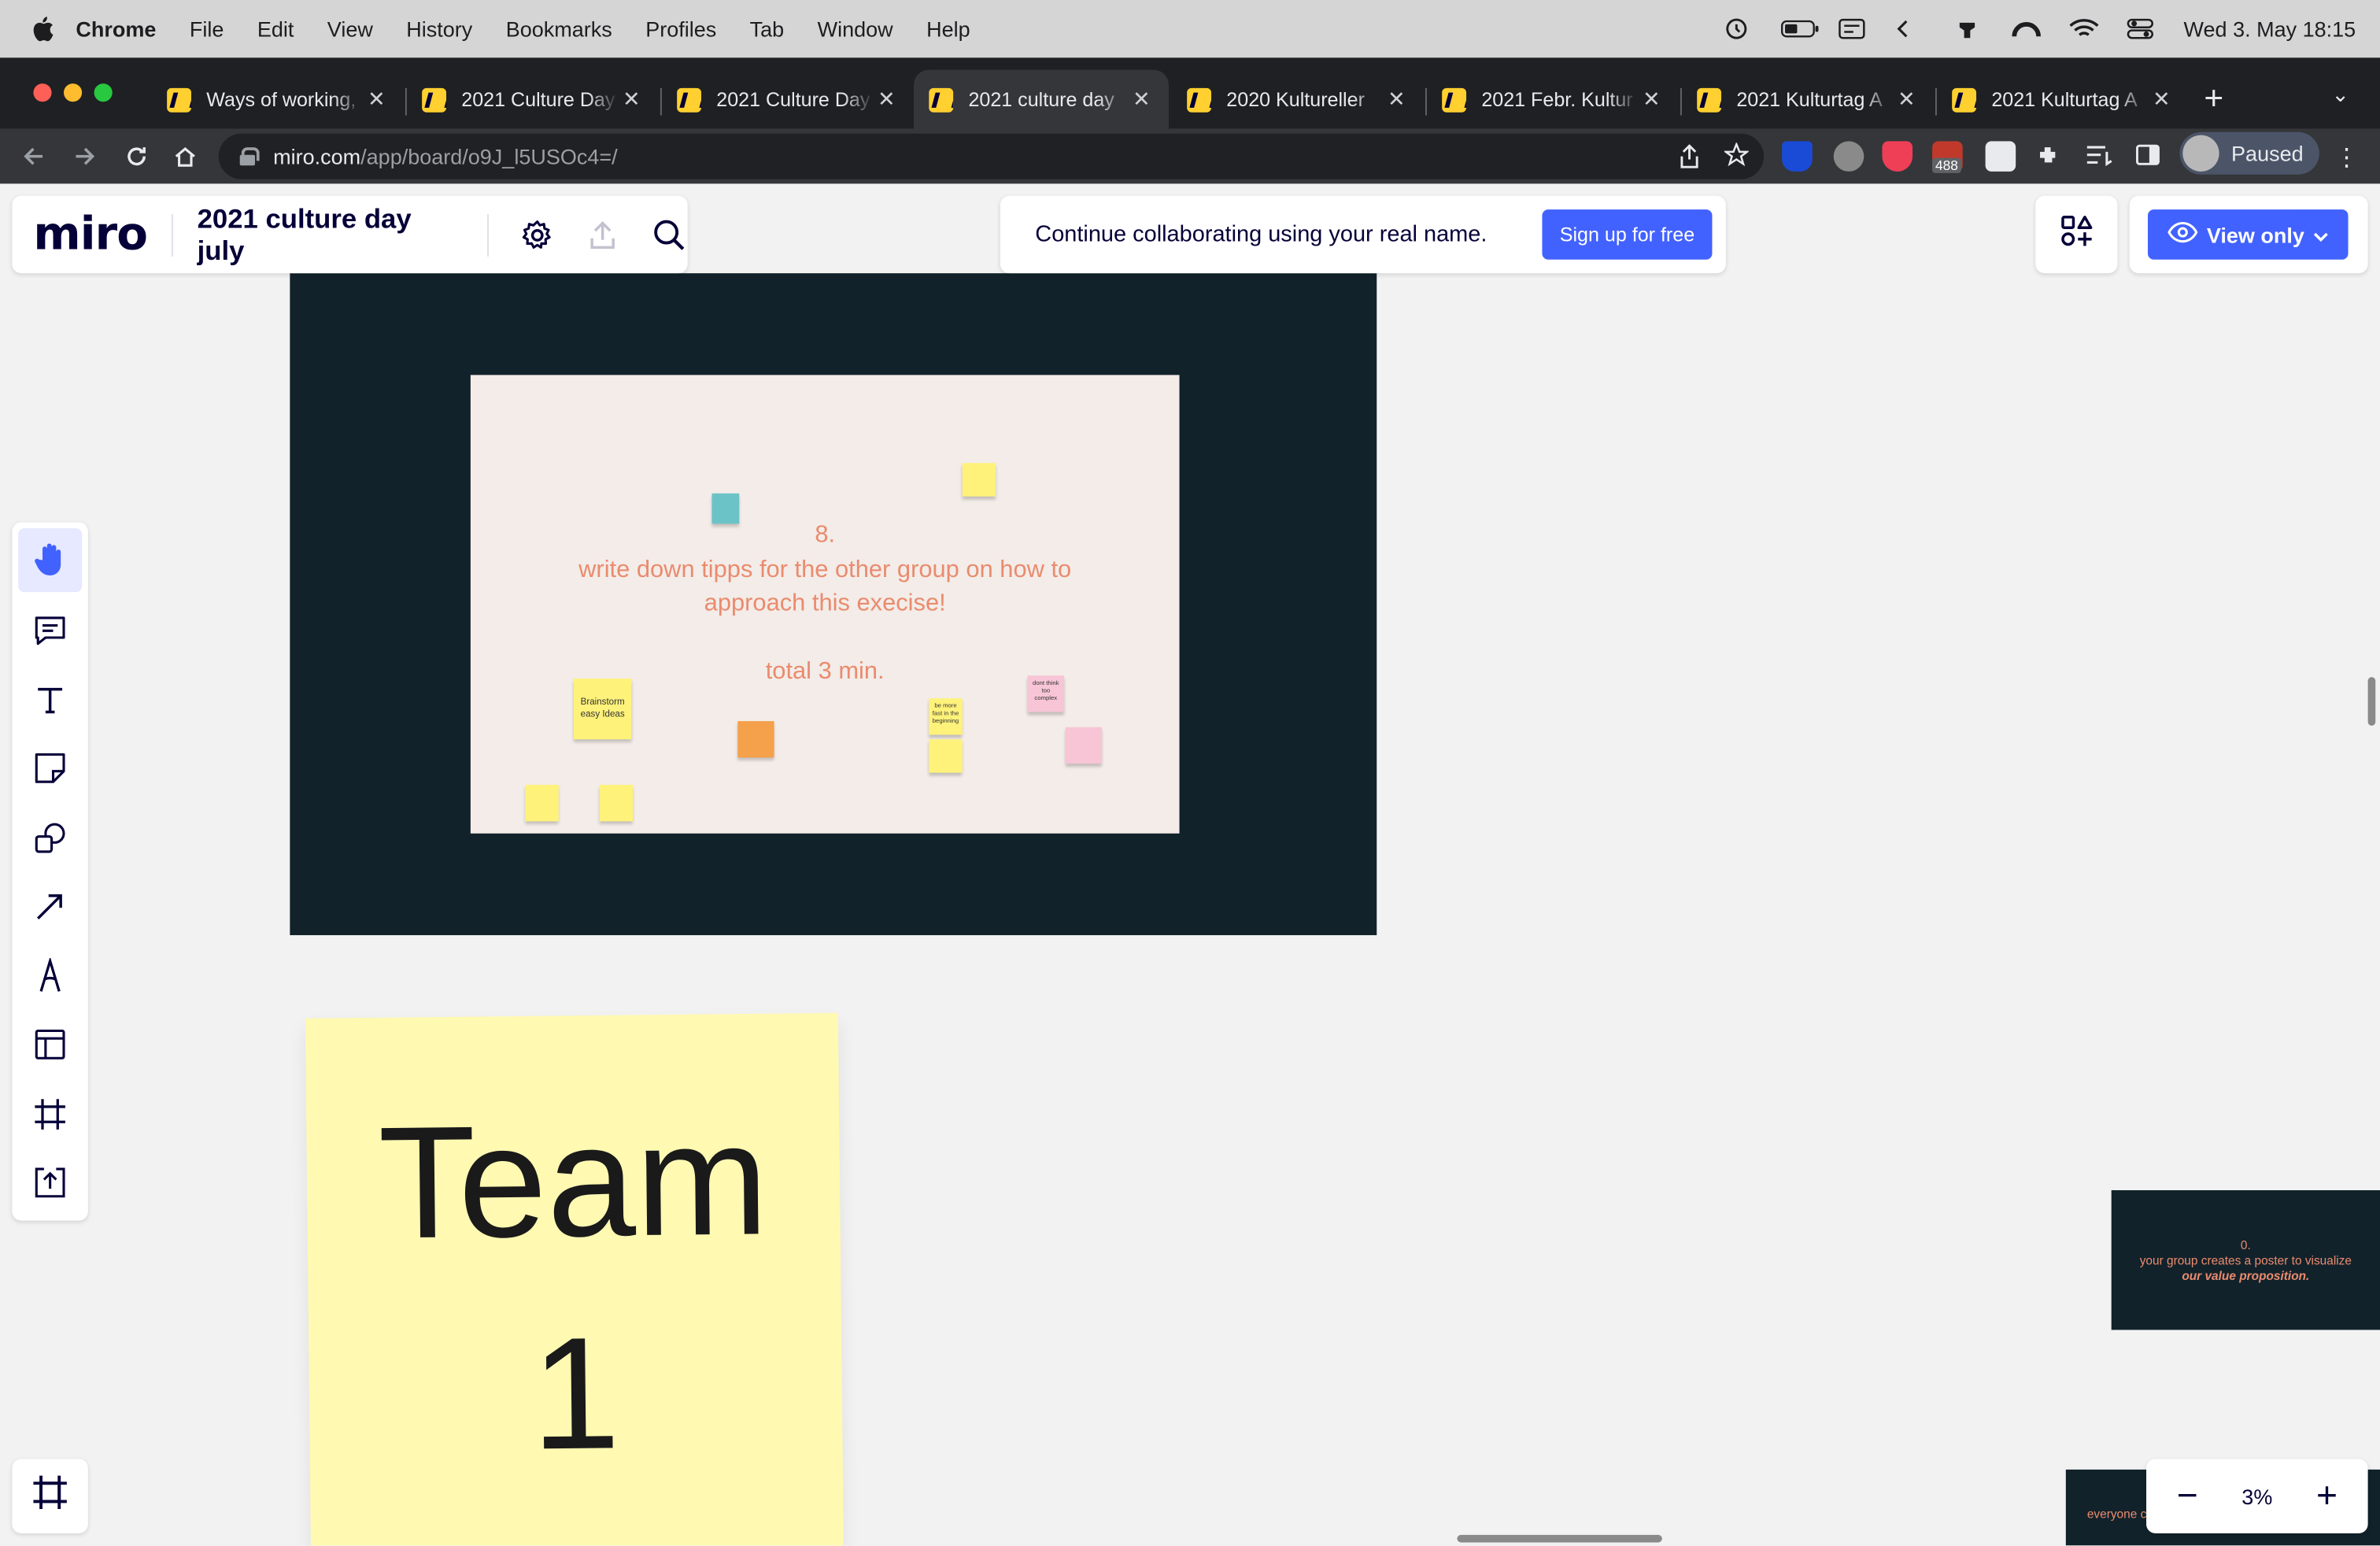 The image size is (2380, 1546). I want to click on menu-file: File, so click(207, 29).